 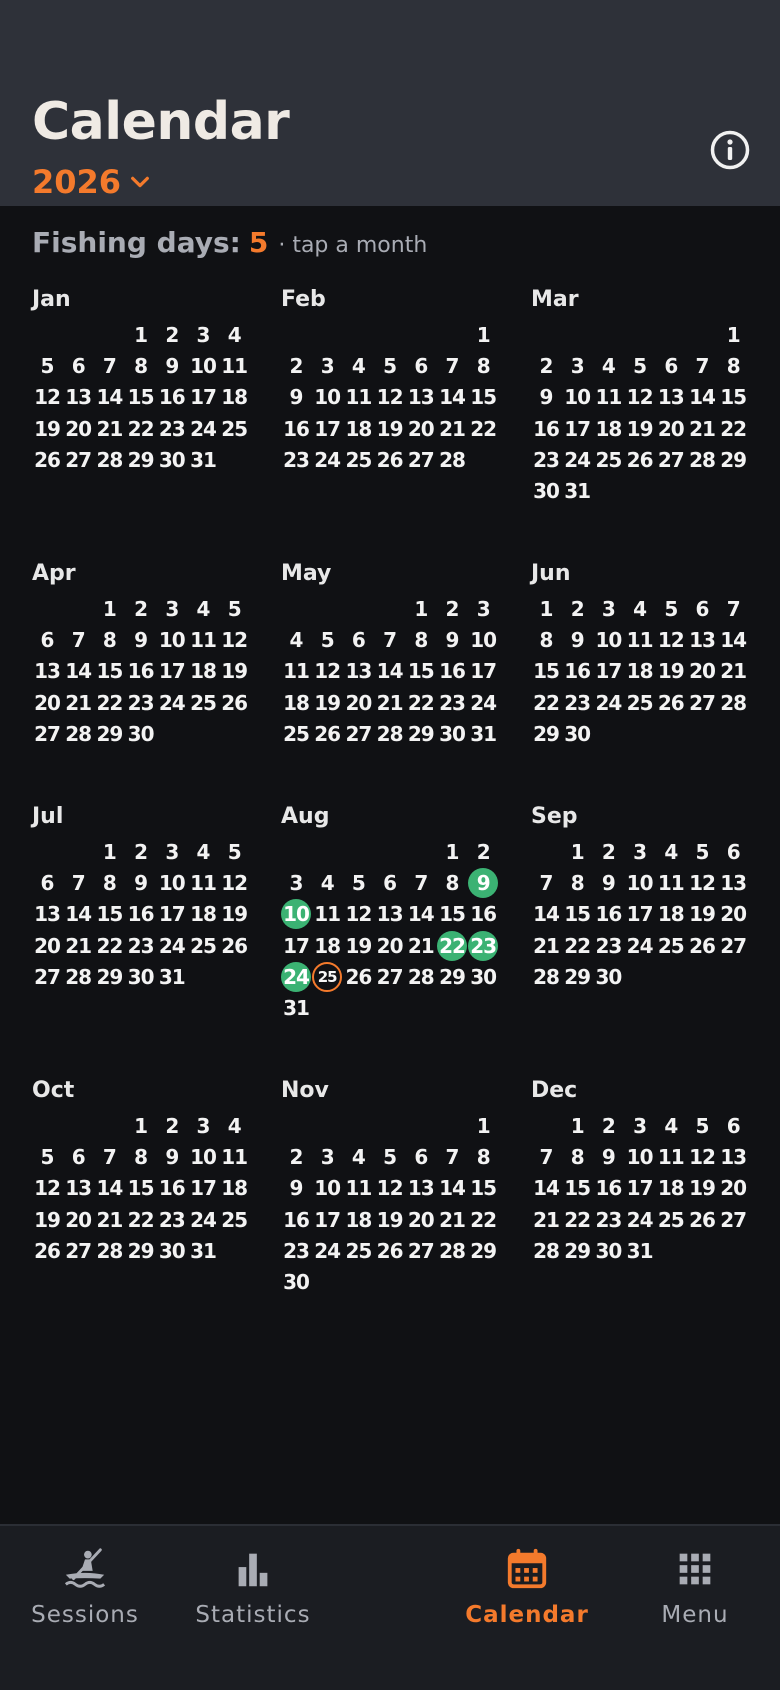 What do you see at coordinates (51, 299) in the screenshot?
I see `month-name: Jan` at bounding box center [51, 299].